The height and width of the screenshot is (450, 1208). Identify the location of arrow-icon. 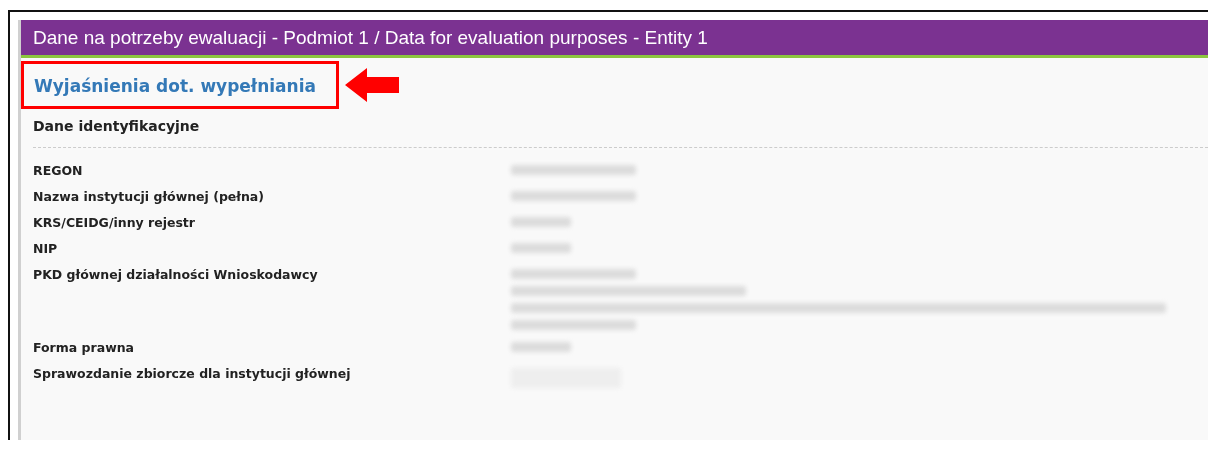
(372, 85).